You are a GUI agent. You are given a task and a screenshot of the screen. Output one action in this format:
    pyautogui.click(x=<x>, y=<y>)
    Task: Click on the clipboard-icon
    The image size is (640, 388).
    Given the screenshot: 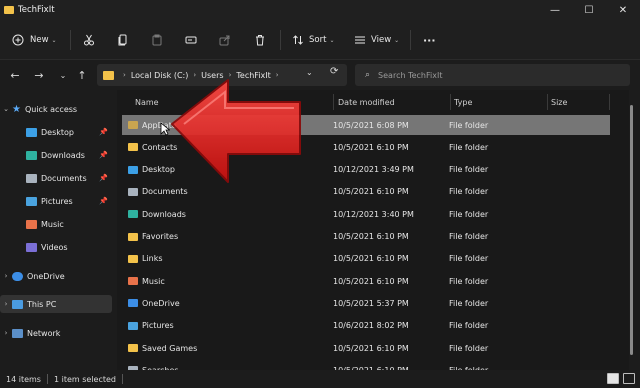 What is the action you would take?
    pyautogui.click(x=157, y=40)
    